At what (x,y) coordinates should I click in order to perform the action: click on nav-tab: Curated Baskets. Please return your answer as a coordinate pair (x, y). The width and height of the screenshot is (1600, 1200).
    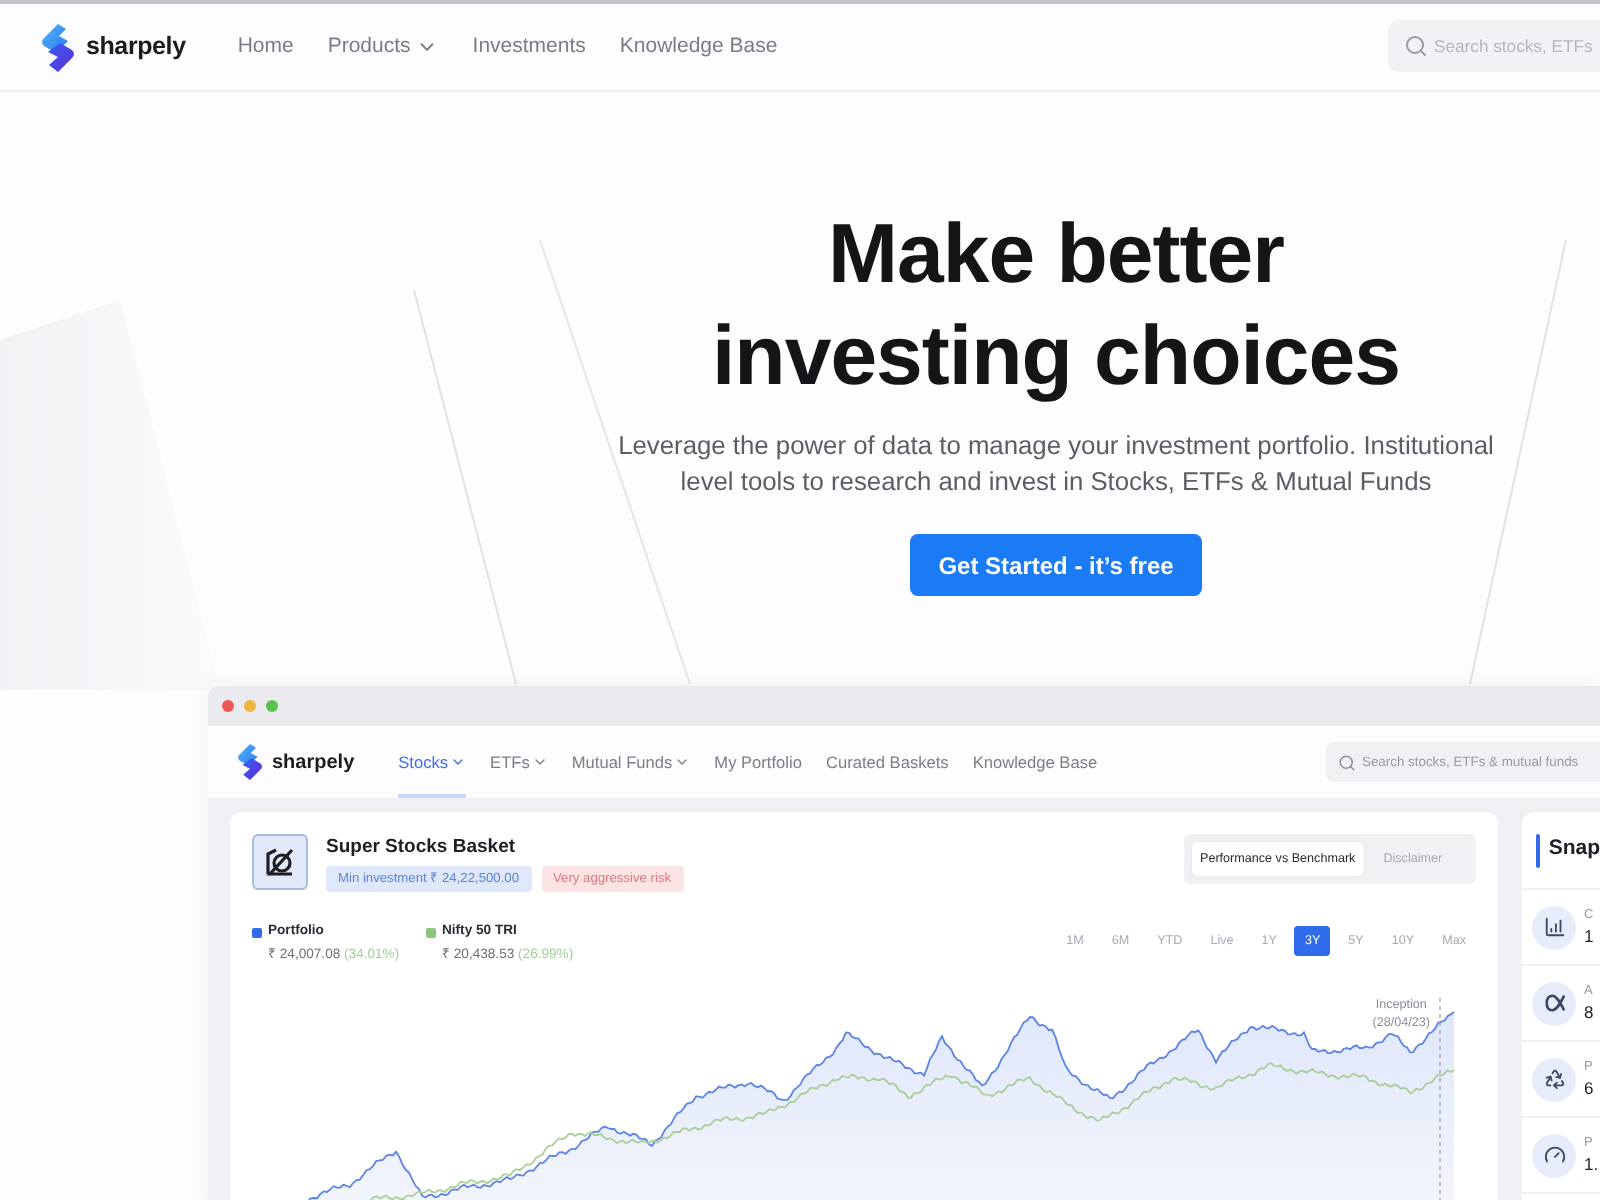
    Looking at the image, I should click on (887, 762).